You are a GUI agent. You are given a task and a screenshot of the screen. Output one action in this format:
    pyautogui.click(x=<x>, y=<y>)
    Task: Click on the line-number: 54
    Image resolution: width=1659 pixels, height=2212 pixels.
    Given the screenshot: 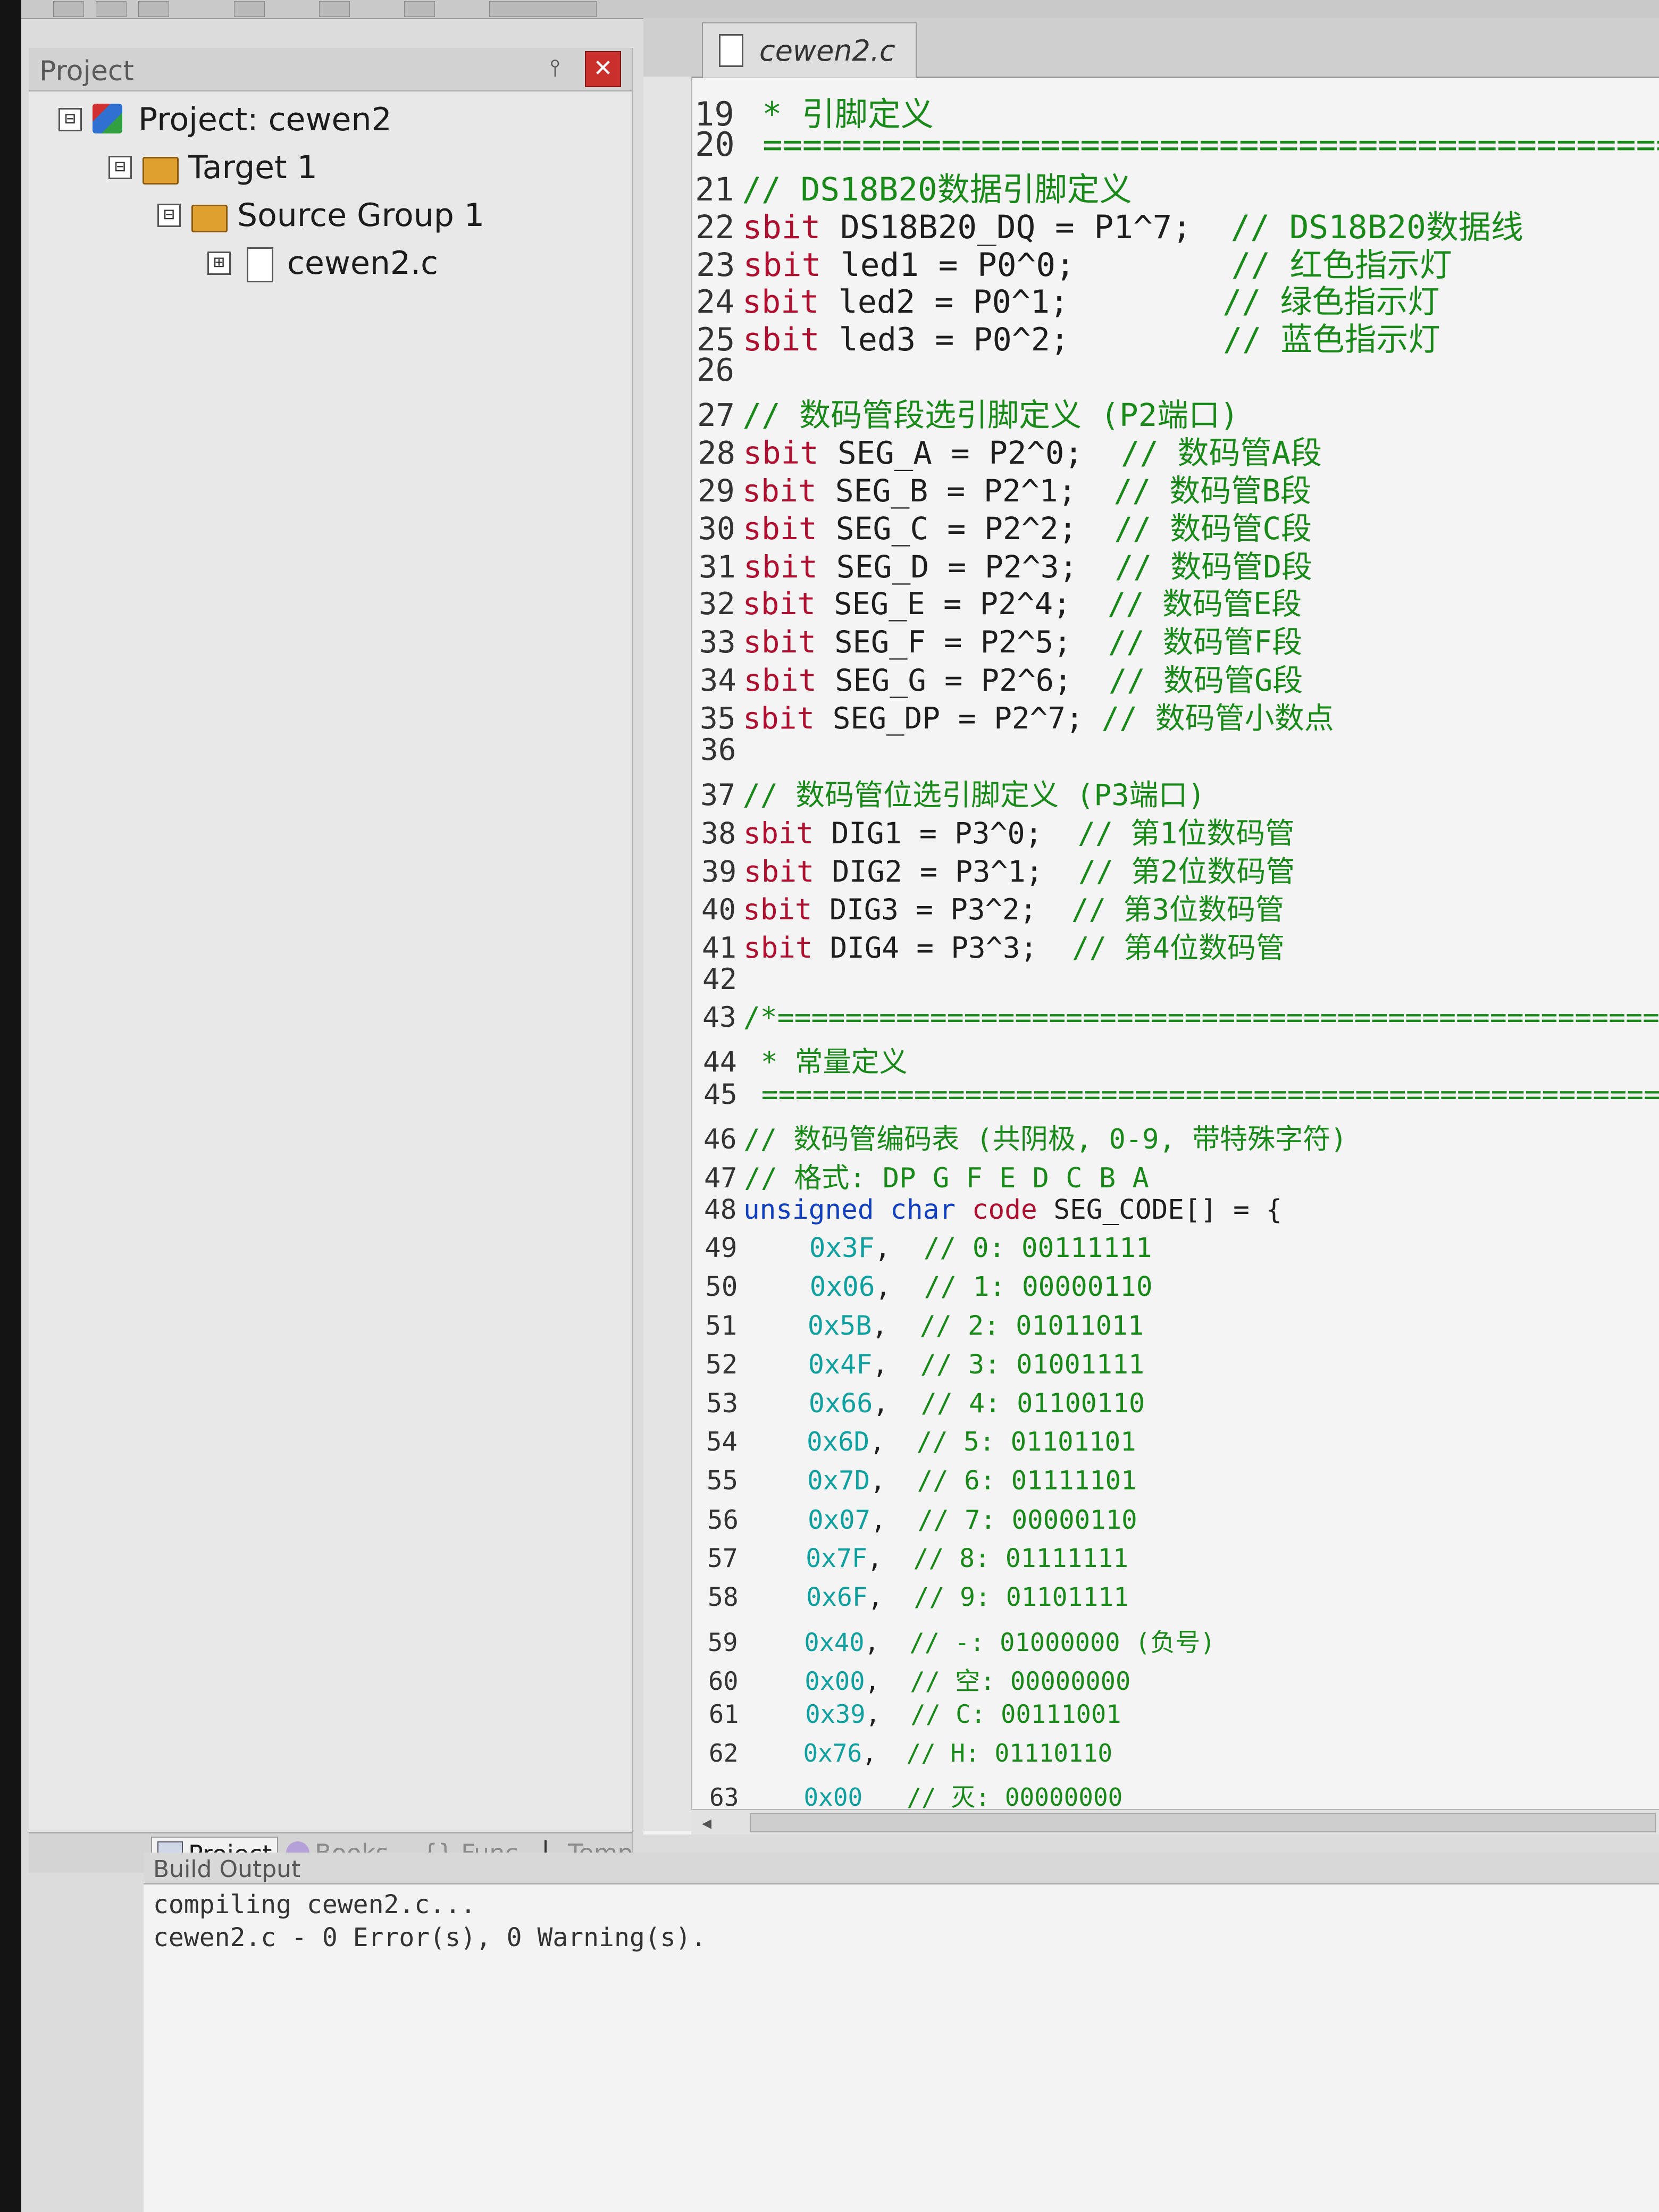 What is the action you would take?
    pyautogui.click(x=722, y=1442)
    